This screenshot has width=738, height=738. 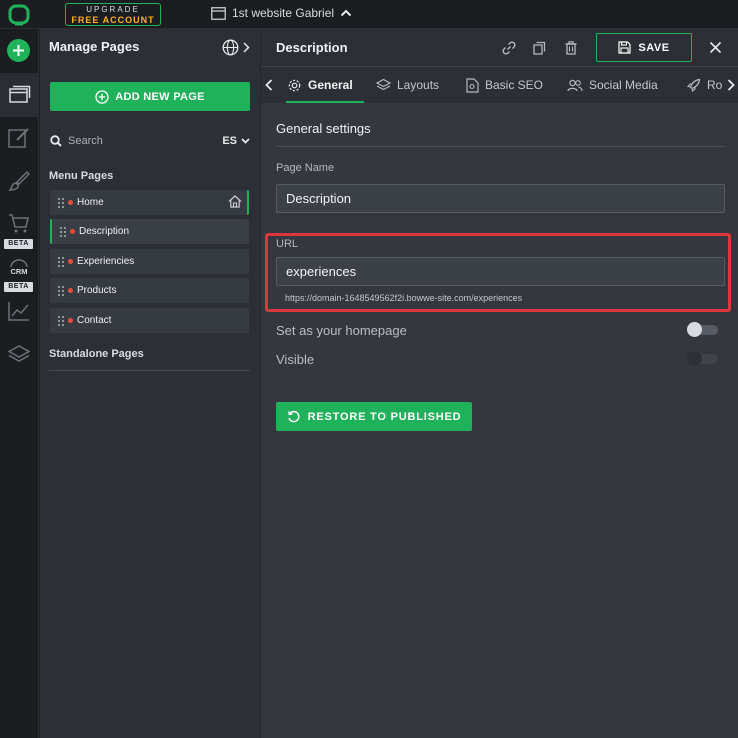 I want to click on tab-general: General, so click(x=320, y=85).